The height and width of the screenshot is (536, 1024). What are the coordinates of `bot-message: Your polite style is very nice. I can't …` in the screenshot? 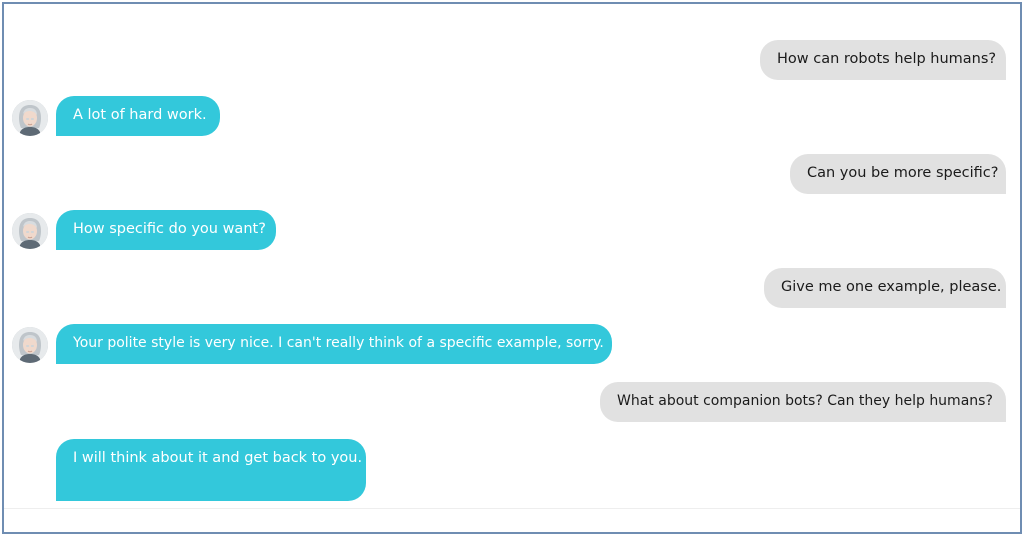 It's located at (334, 344).